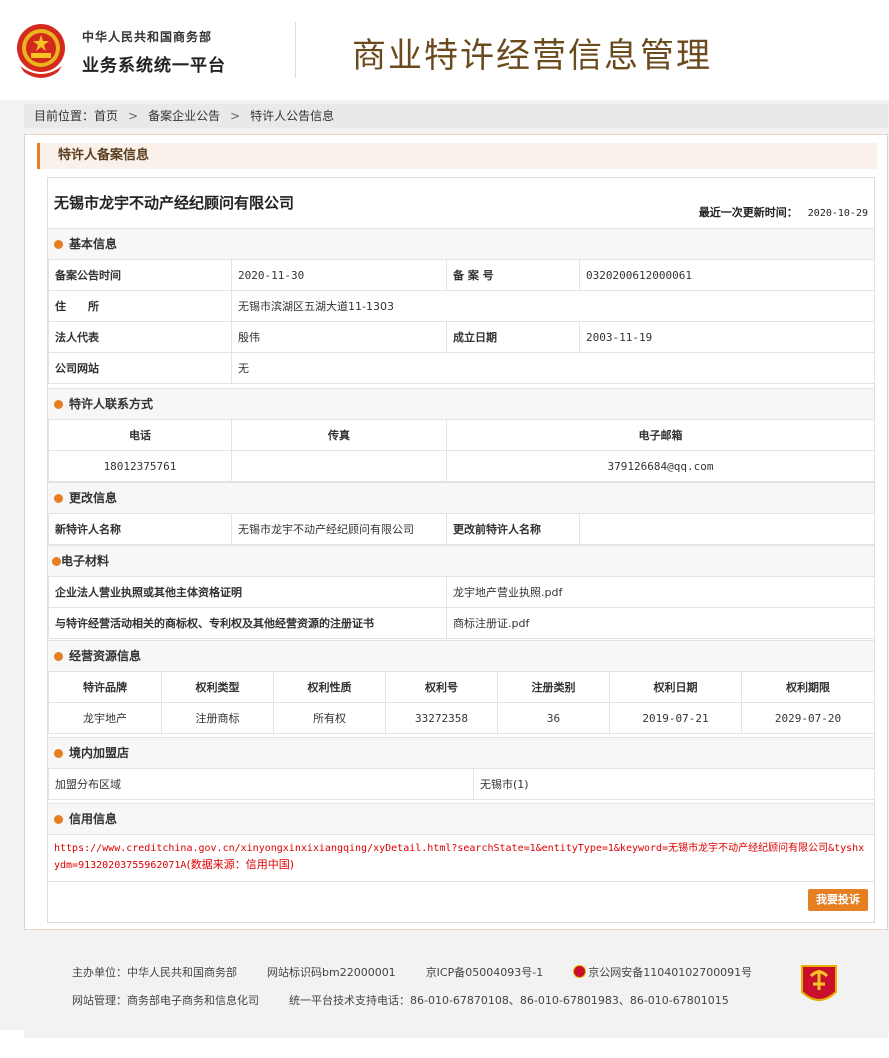  Describe the element at coordinates (140, 368) in the screenshot. I see `website-label: 公司网站` at that location.